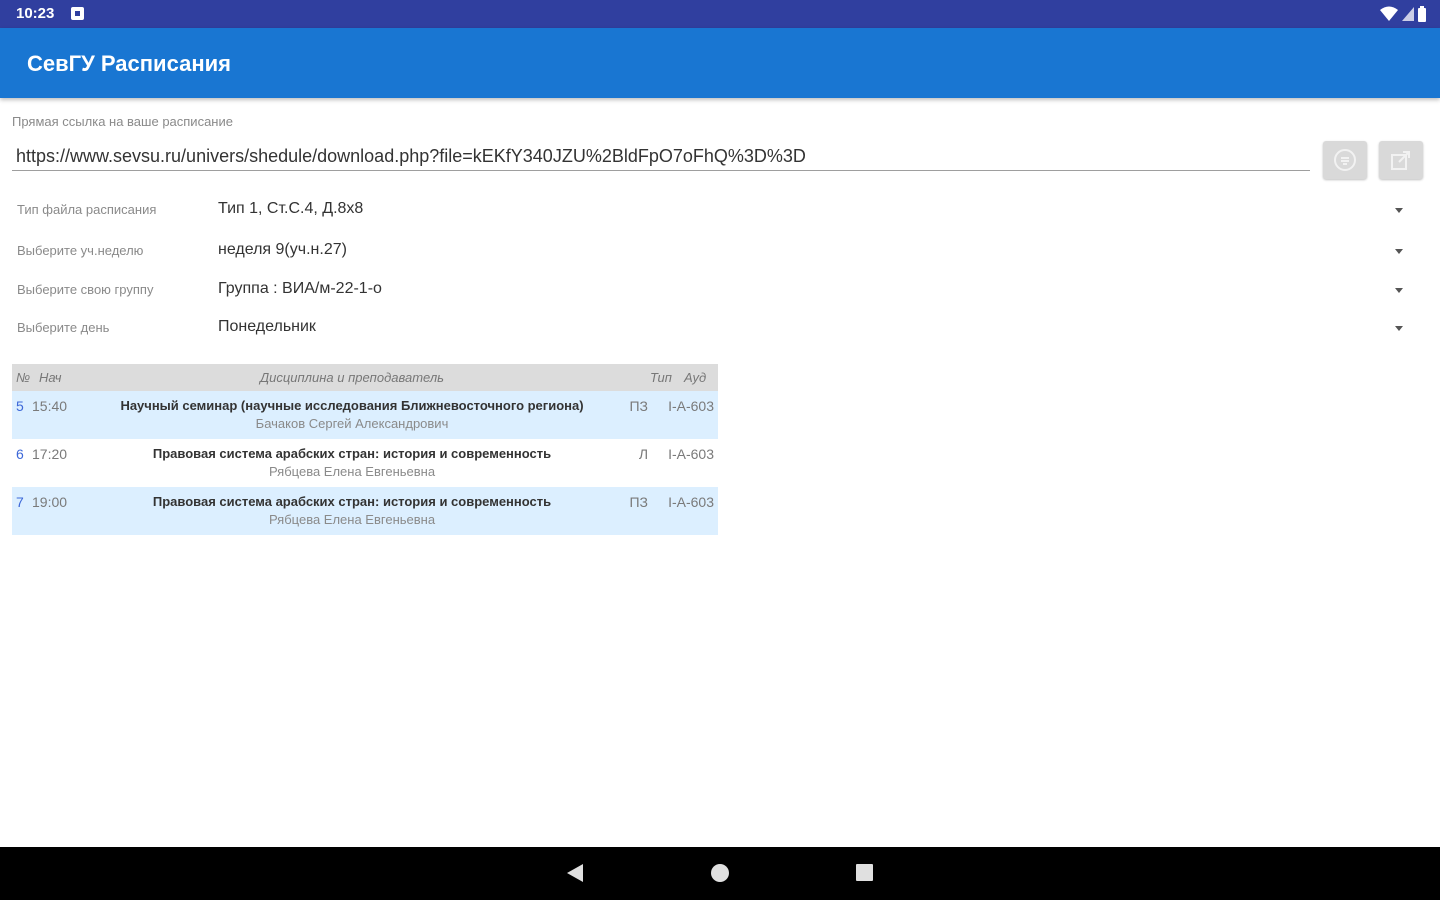 This screenshot has height=900, width=1440. I want to click on lesson-type: Л, so click(643, 454).